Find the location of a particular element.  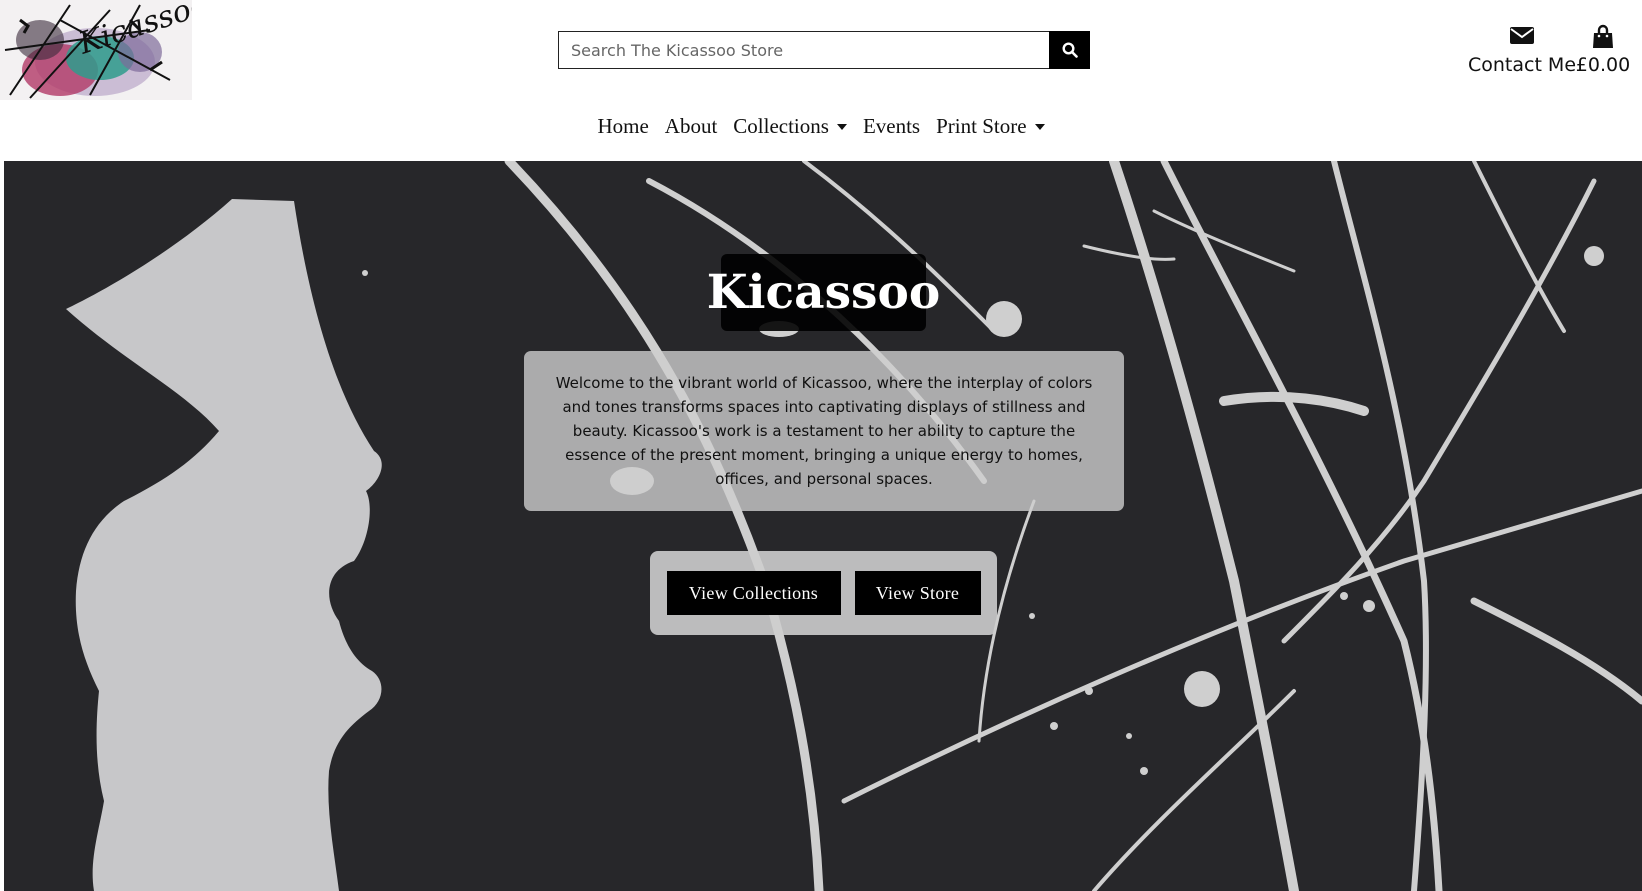

nav-about-label: About is located at coordinates (691, 126).